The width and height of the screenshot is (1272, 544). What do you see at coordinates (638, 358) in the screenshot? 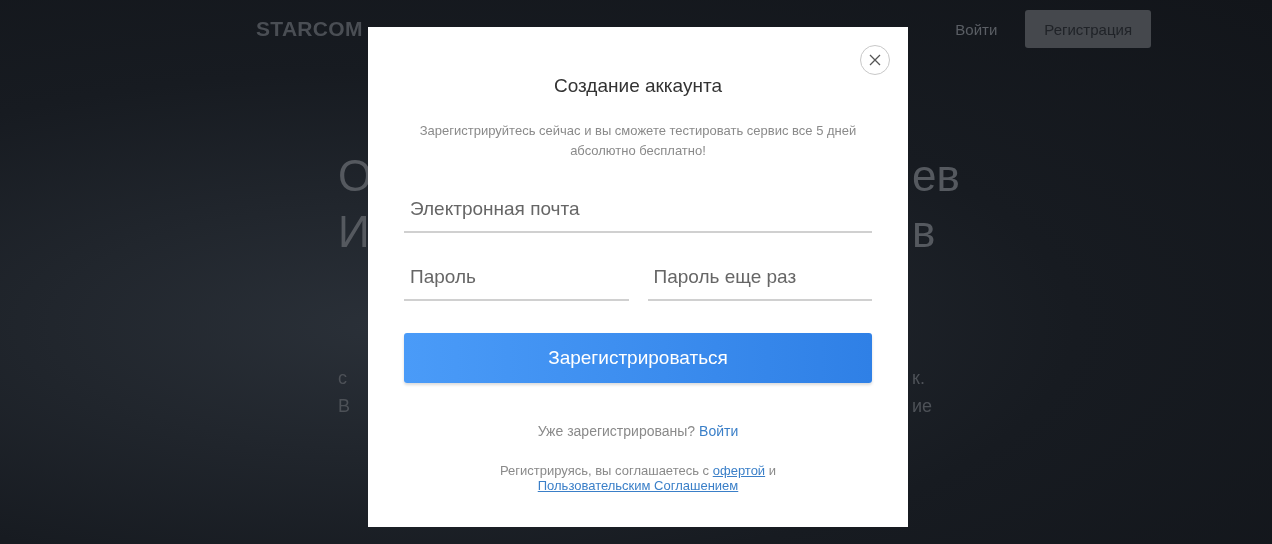
I see `submit-button: Зарегистрироваться` at bounding box center [638, 358].